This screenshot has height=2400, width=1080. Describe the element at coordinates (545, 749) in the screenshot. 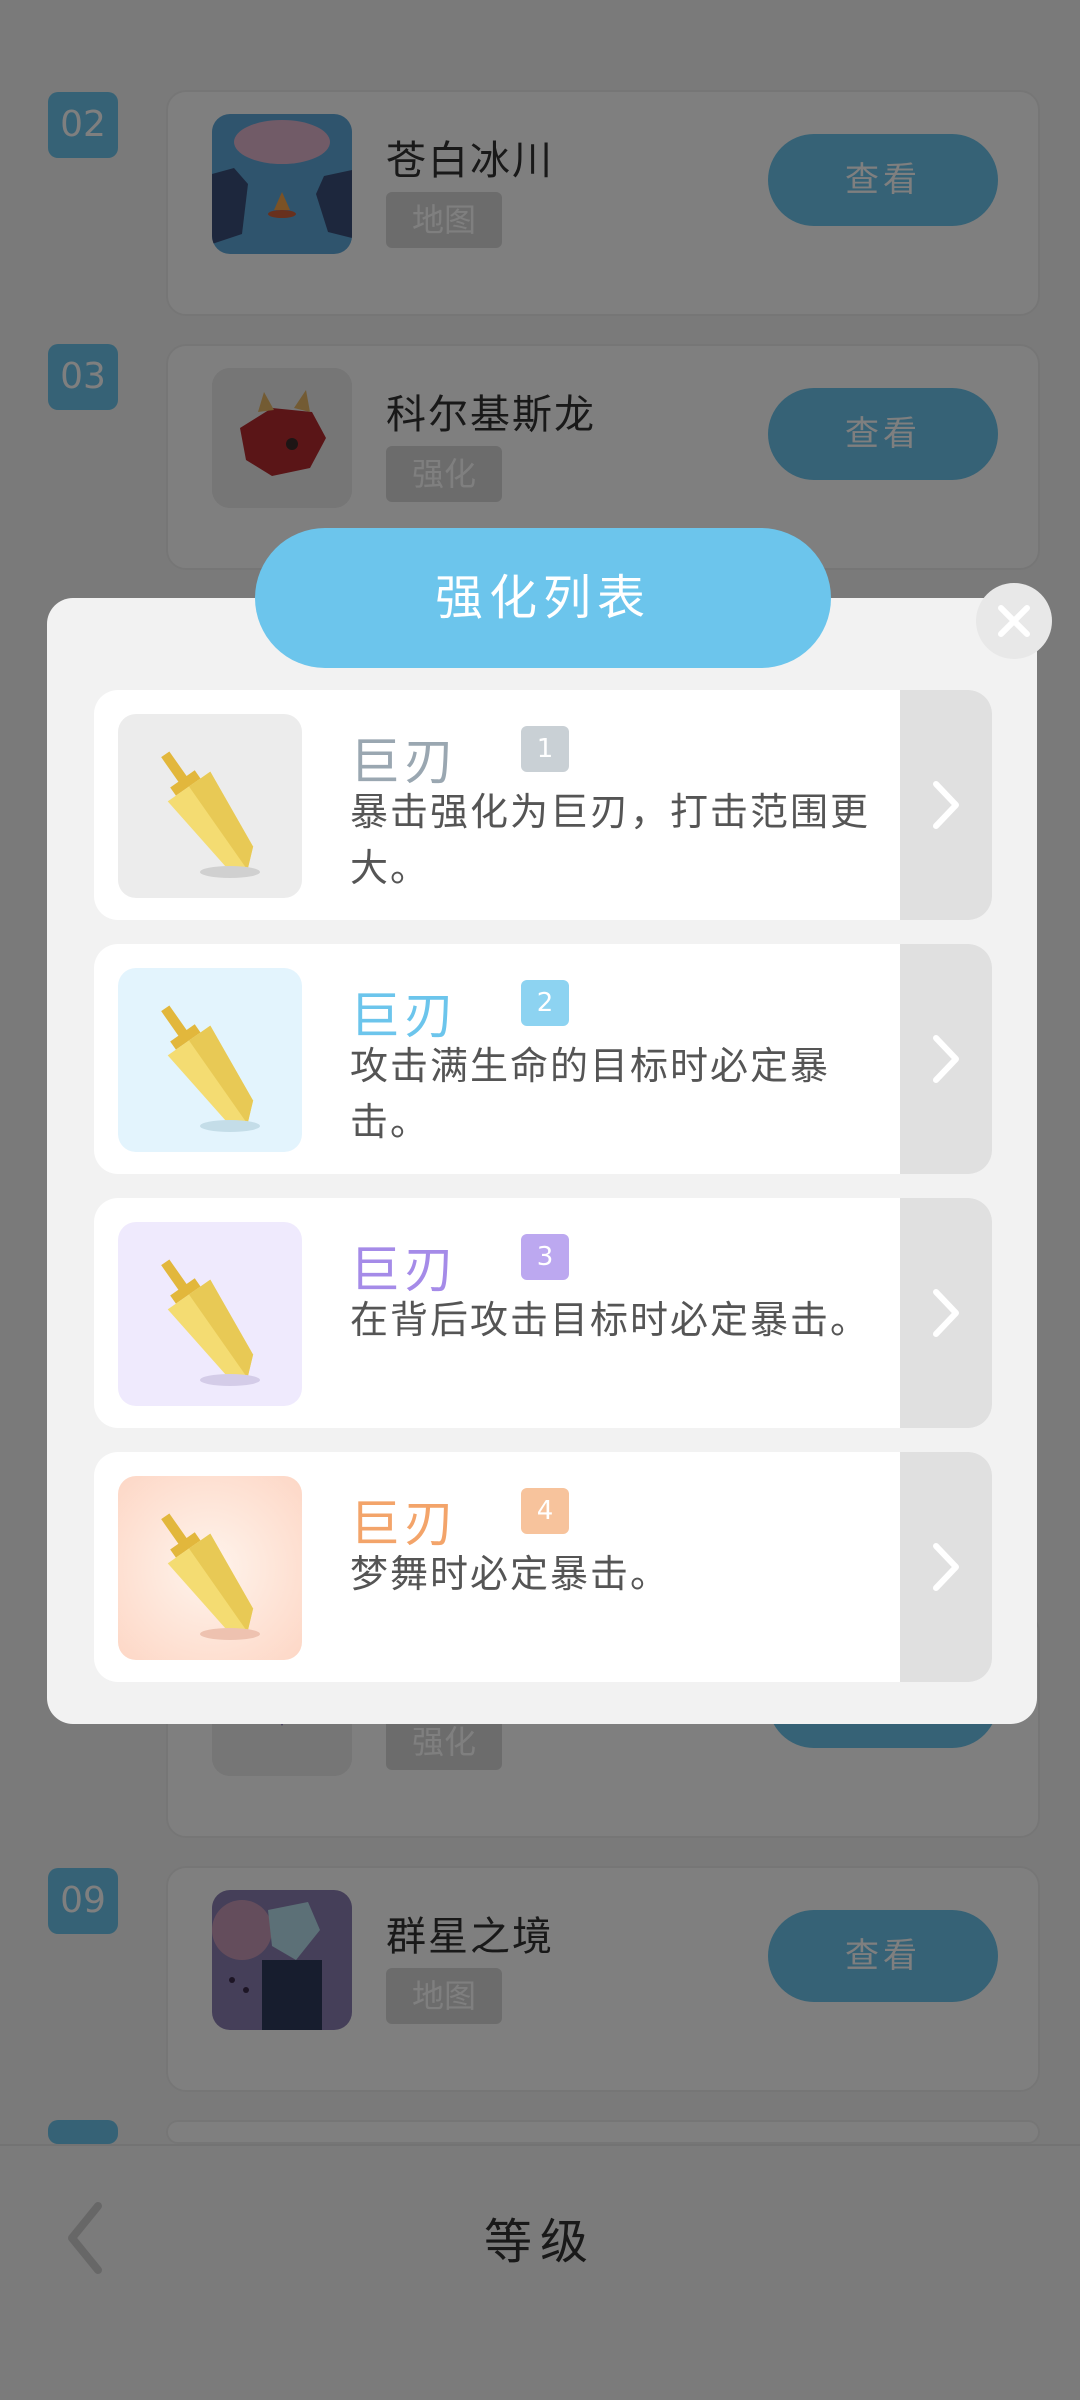

I see `upgrade-level-badge: 1` at that location.